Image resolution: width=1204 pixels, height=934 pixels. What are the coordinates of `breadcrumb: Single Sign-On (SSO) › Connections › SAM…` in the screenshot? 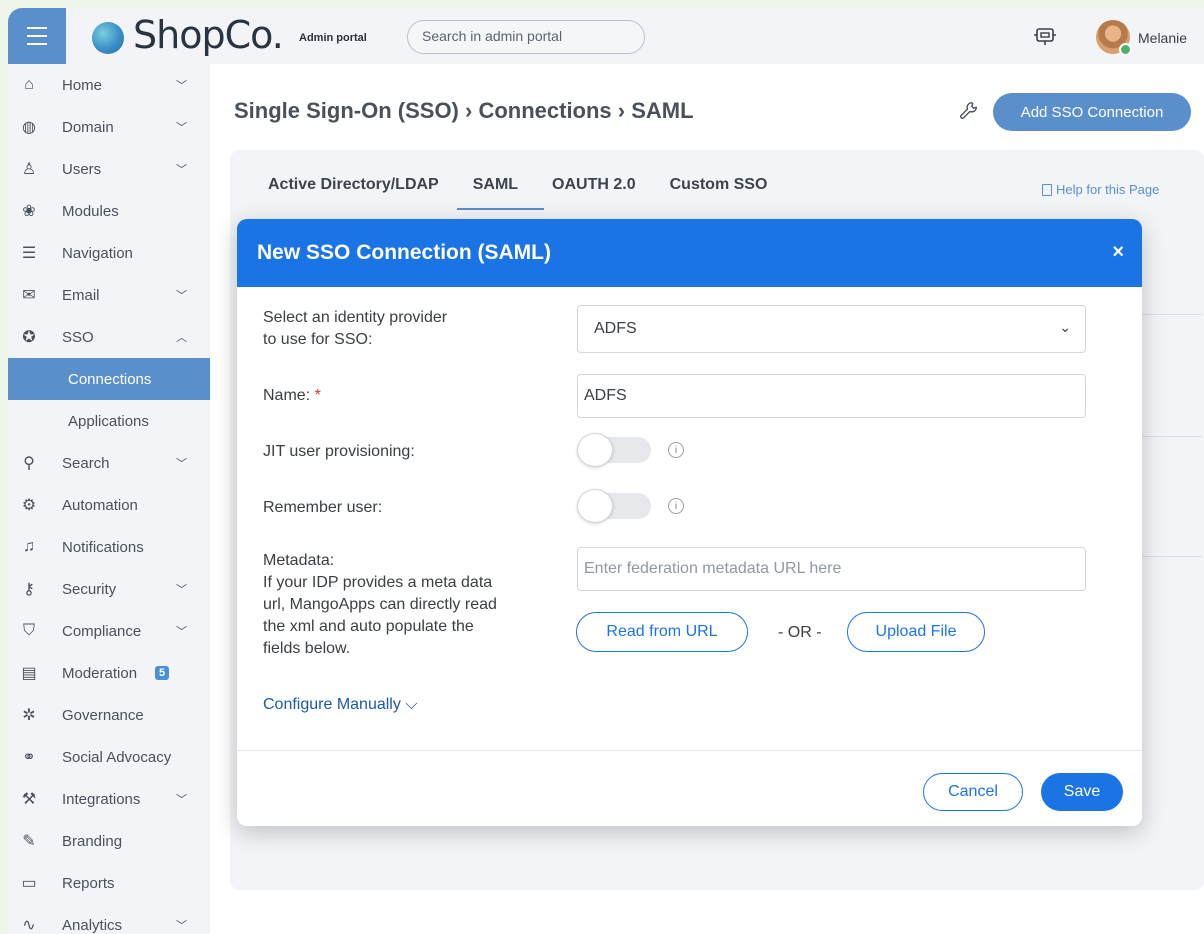 It's located at (464, 110).